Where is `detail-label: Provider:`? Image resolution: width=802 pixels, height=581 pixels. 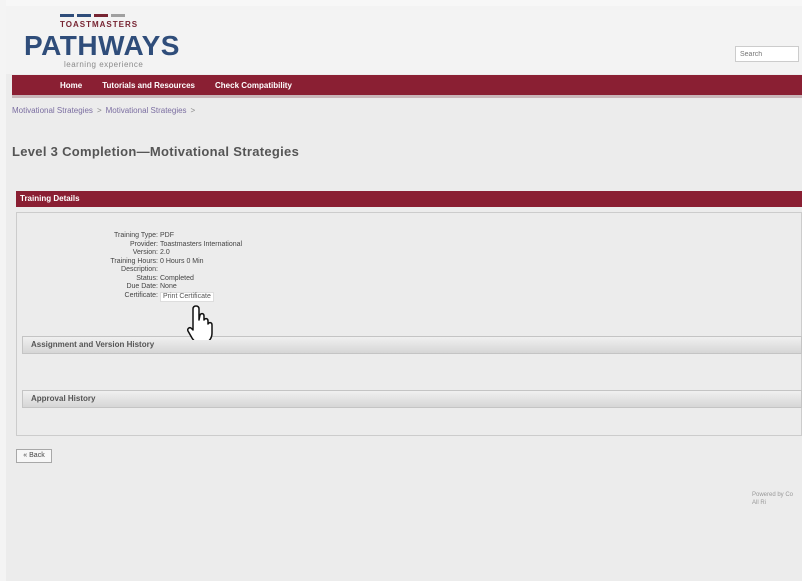
detail-label: Provider: is located at coordinates (143, 244).